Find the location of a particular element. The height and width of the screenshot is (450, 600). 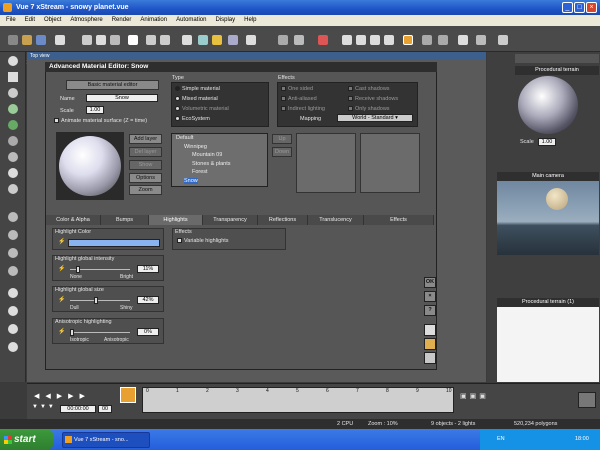

effect-option-0: One sided is located at coordinates (297, 89).